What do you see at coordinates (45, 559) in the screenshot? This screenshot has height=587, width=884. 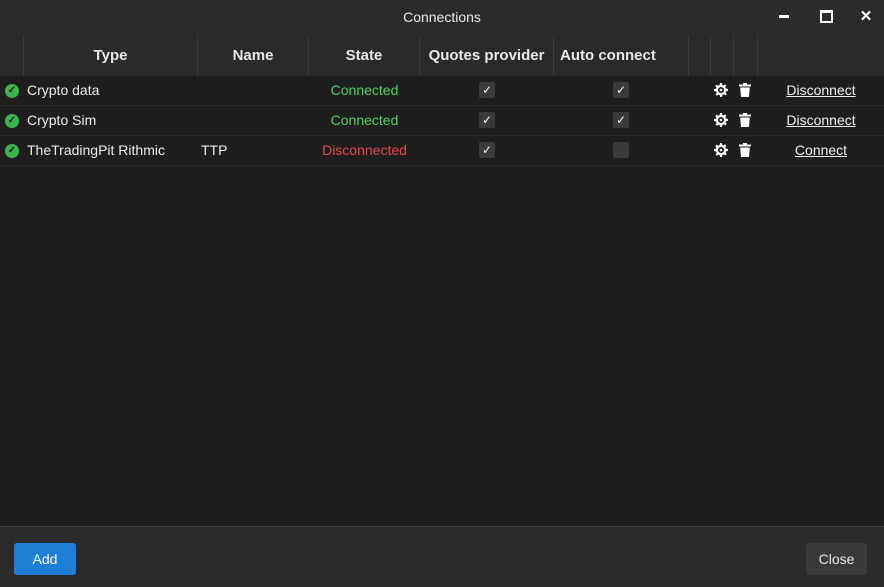 I see `add-button: Add` at bounding box center [45, 559].